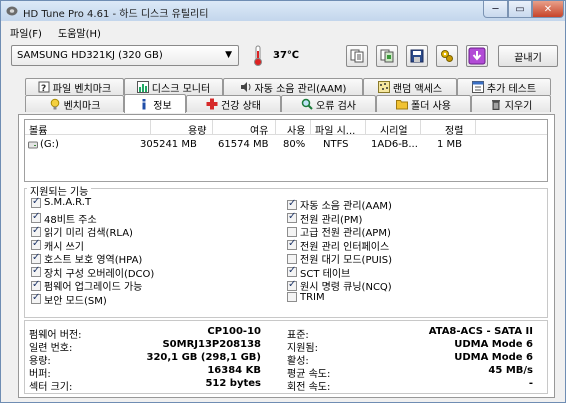 Image resolution: width=566 pixels, height=403 pixels. I want to click on feature-checkbox: TRIM, so click(306, 297).